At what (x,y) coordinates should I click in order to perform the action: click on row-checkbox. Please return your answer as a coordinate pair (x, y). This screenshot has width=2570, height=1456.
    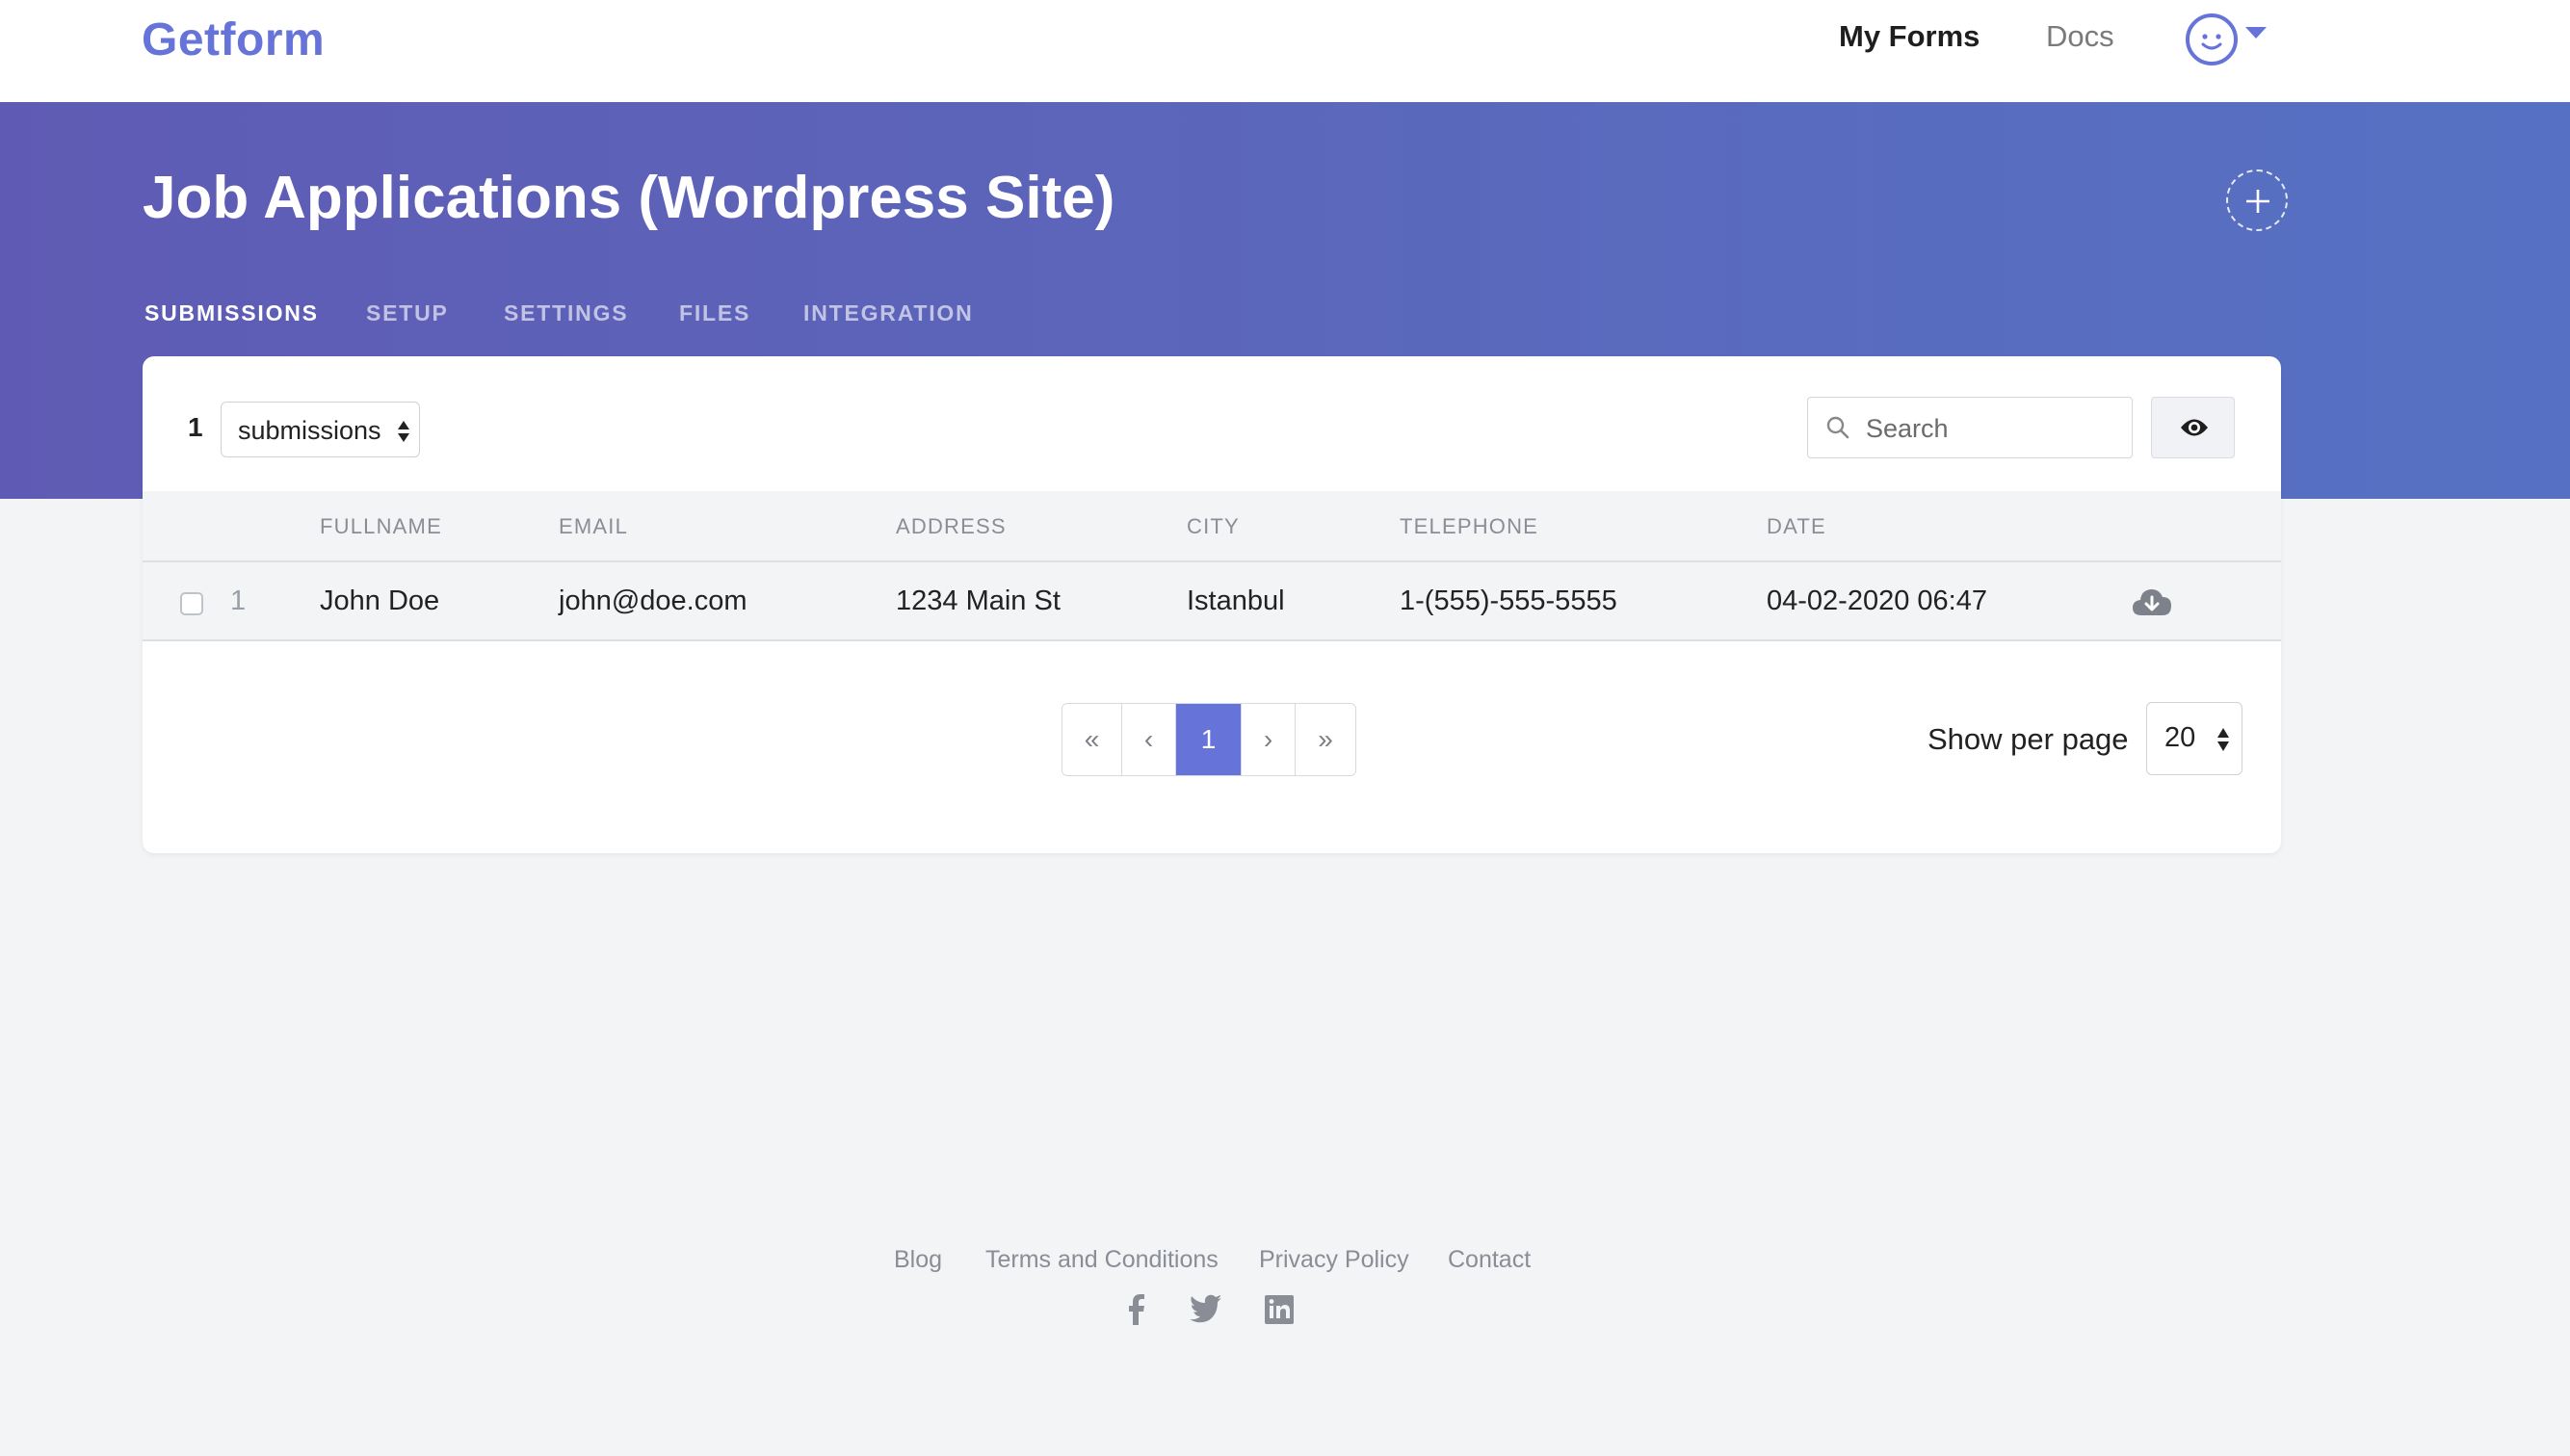
    Looking at the image, I should click on (191, 604).